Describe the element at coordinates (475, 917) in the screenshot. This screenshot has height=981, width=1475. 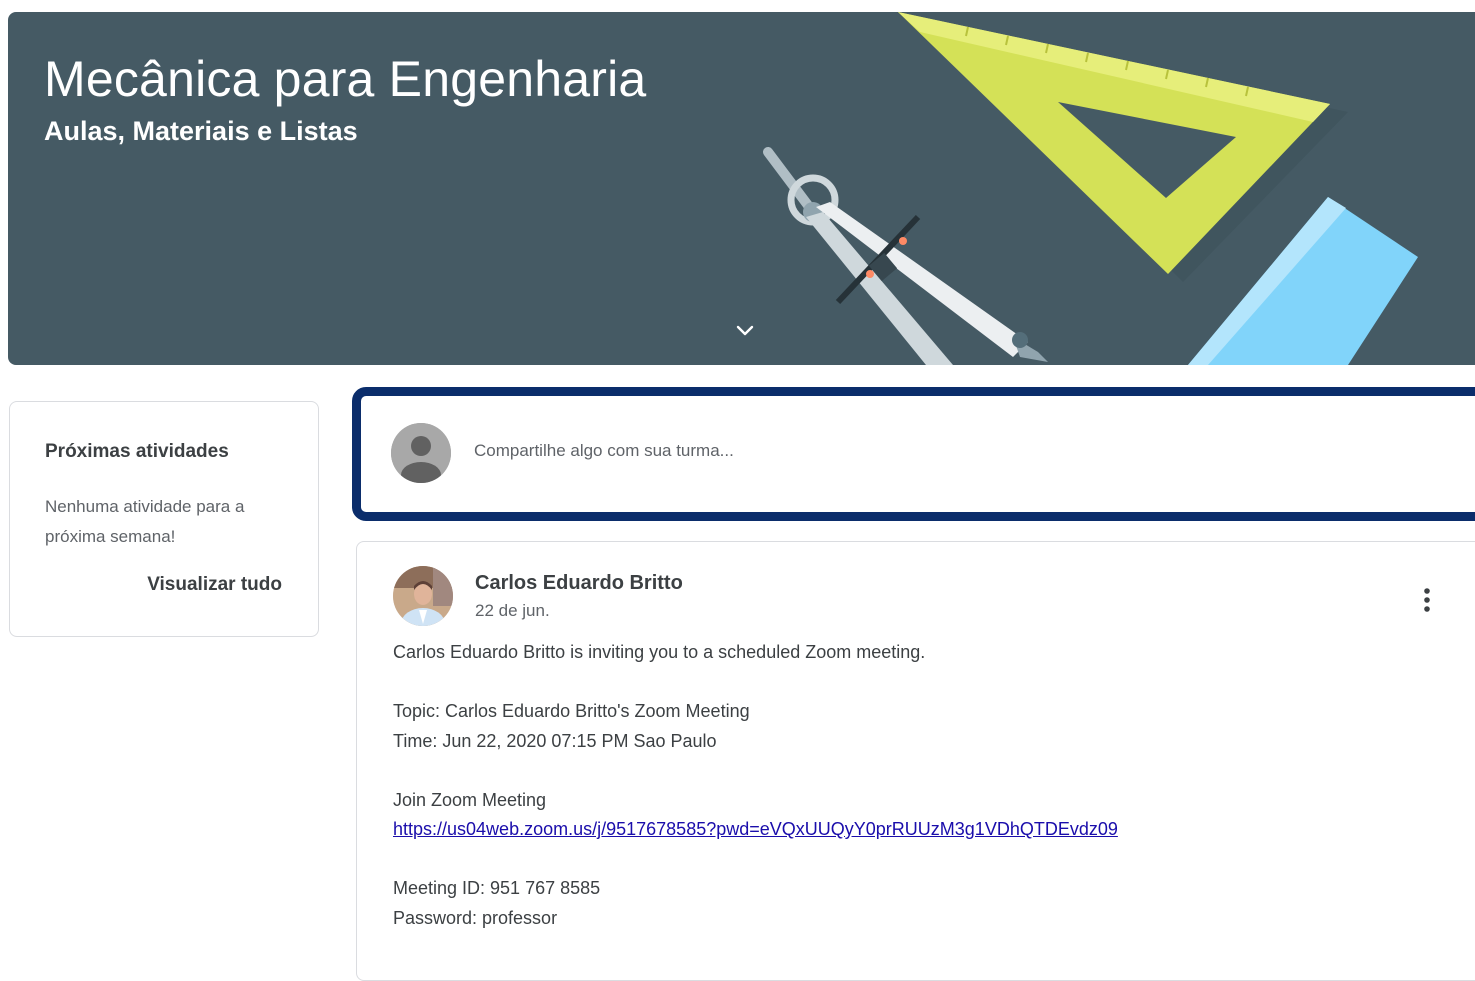
I see `post-line-password: Password: professor` at that location.